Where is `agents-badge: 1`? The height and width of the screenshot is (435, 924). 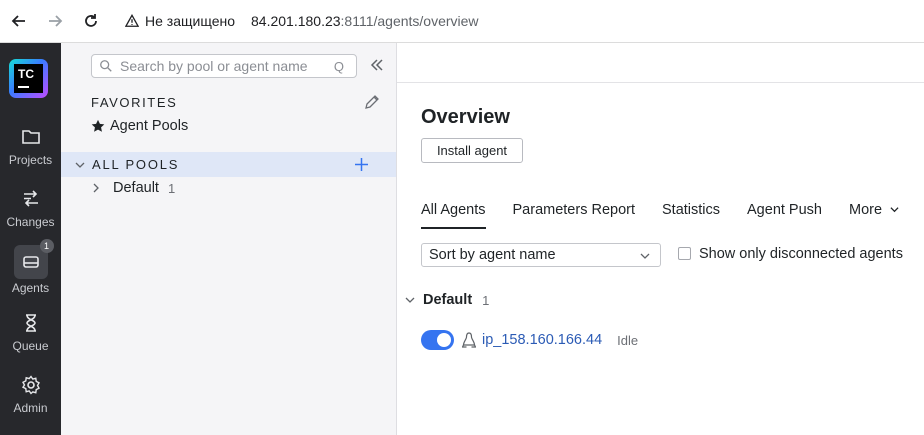 agents-badge: 1 is located at coordinates (46, 246).